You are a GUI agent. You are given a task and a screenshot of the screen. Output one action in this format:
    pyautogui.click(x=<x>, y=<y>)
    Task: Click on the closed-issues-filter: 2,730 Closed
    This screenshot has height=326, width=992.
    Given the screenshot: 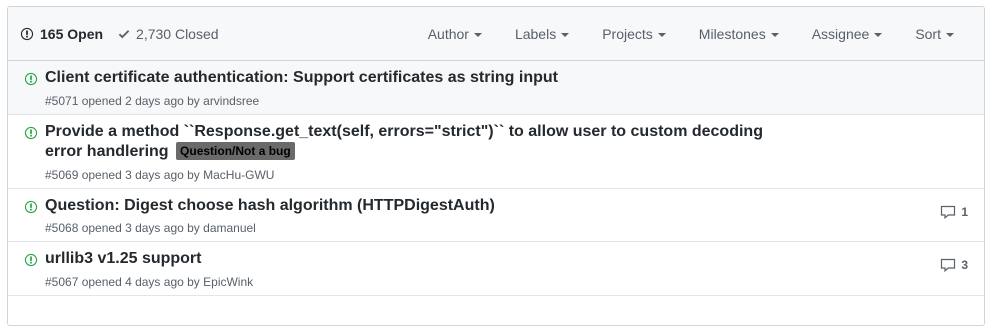 What is the action you would take?
    pyautogui.click(x=168, y=34)
    